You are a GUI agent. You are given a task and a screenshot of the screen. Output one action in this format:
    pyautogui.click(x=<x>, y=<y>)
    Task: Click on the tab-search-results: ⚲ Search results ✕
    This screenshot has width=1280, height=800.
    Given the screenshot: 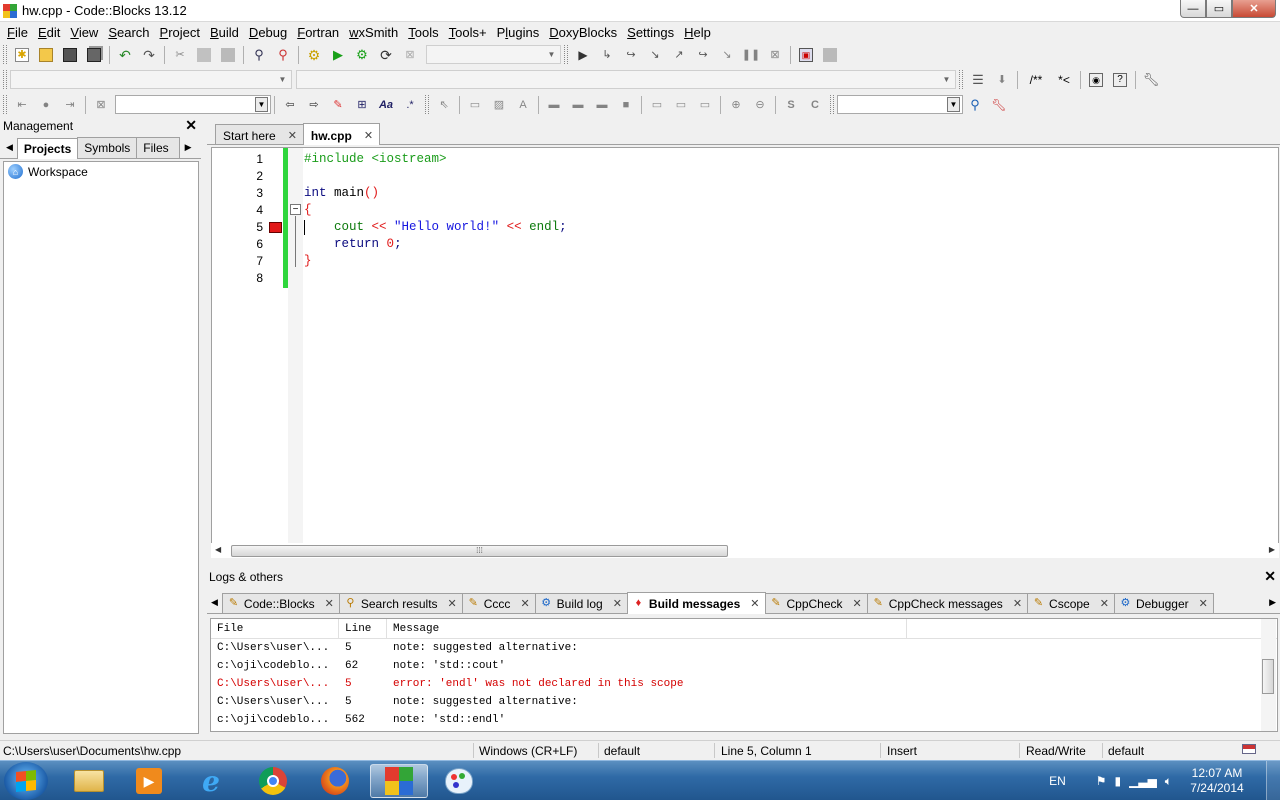 What is the action you would take?
    pyautogui.click(x=400, y=603)
    